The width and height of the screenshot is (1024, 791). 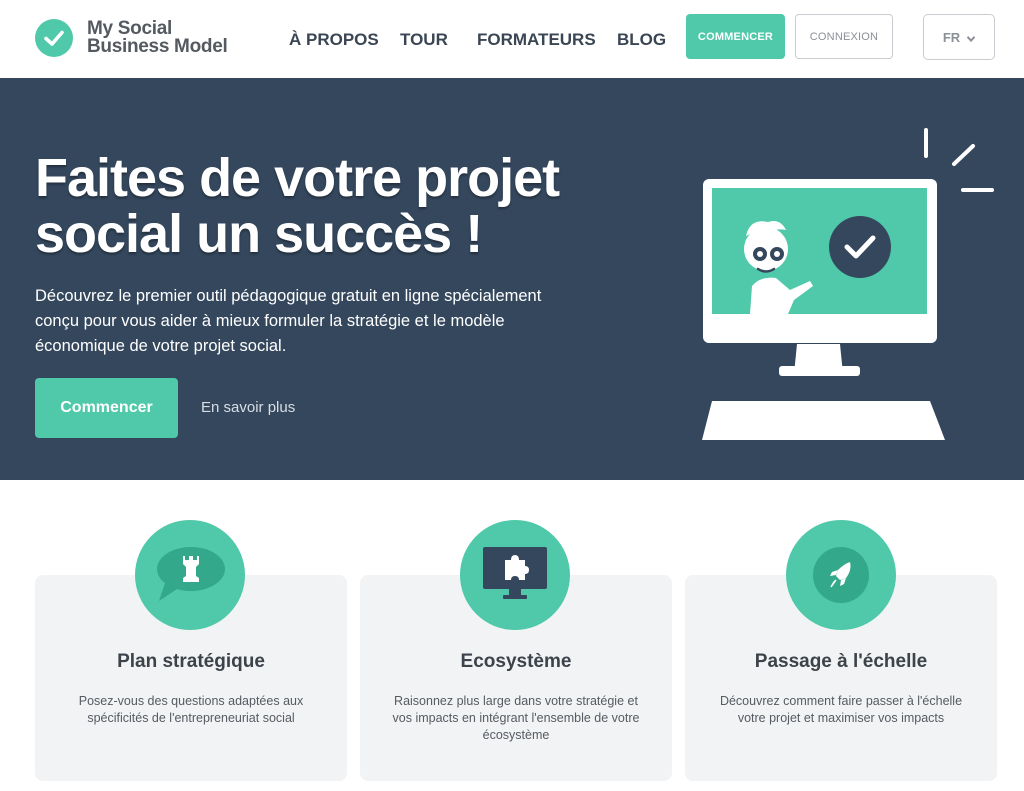 I want to click on brand-name-line2: Business Model, so click(x=157, y=46).